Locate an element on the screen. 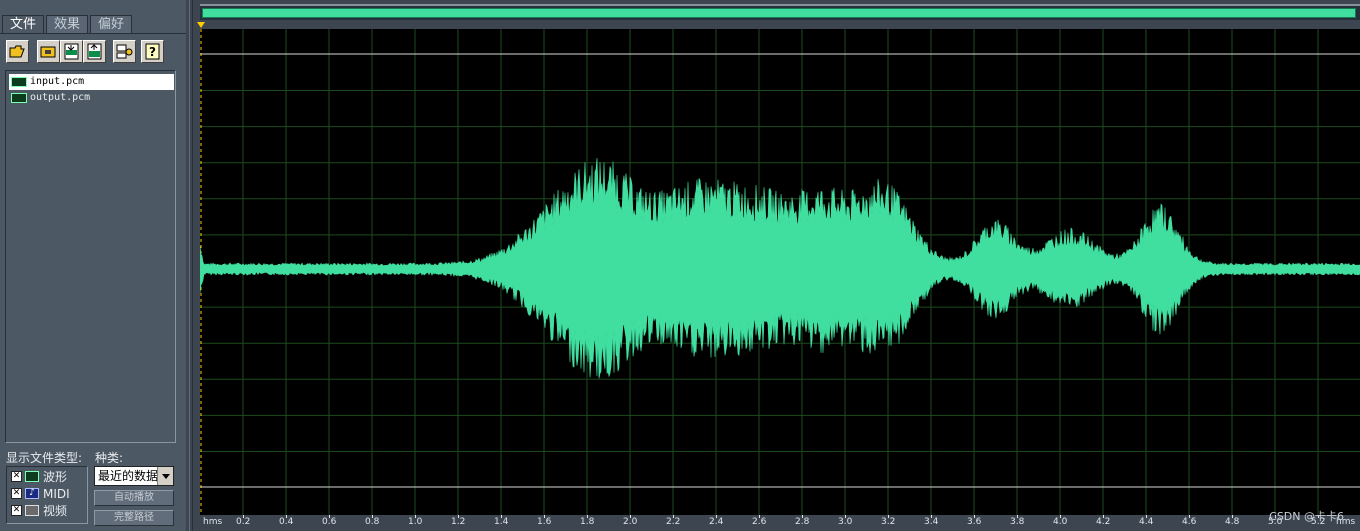  file-name: input.pcm is located at coordinates (57, 81).